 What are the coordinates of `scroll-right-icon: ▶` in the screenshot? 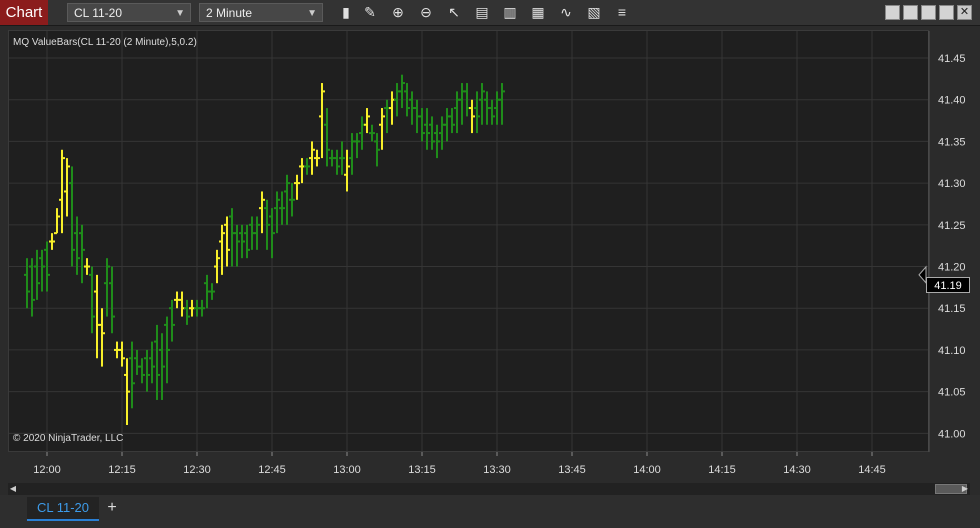 It's located at (965, 489).